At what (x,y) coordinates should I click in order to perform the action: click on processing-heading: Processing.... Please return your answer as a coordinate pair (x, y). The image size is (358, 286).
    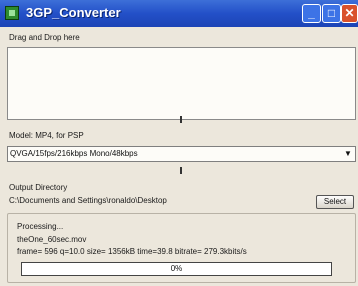
    Looking at the image, I should click on (40, 226).